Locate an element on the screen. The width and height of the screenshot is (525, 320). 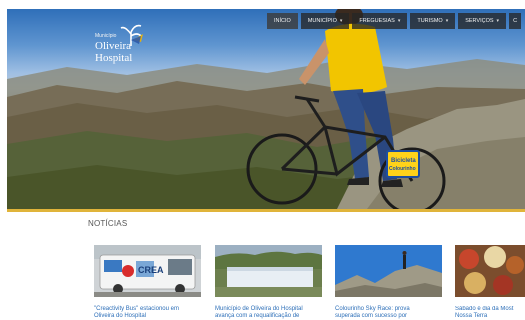
top-strip is located at coordinates (262, 4).